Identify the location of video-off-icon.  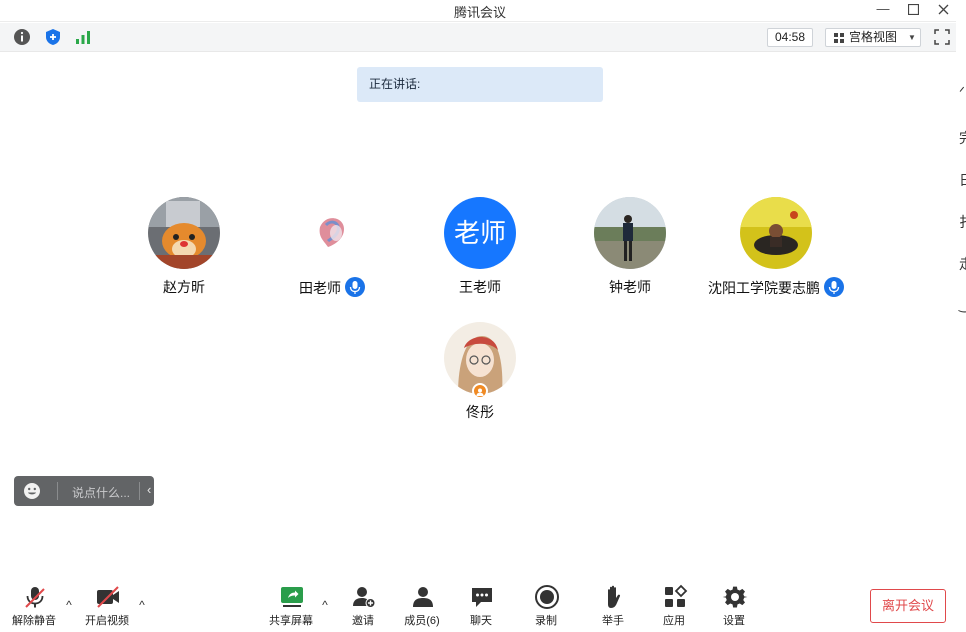
(108, 597).